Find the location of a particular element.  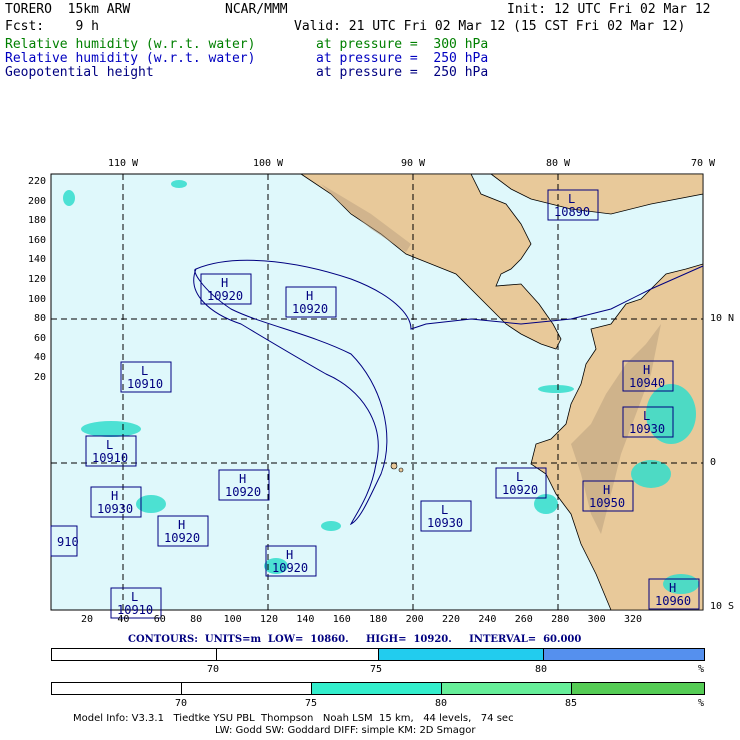

x-tick: 180 is located at coordinates (378, 619).